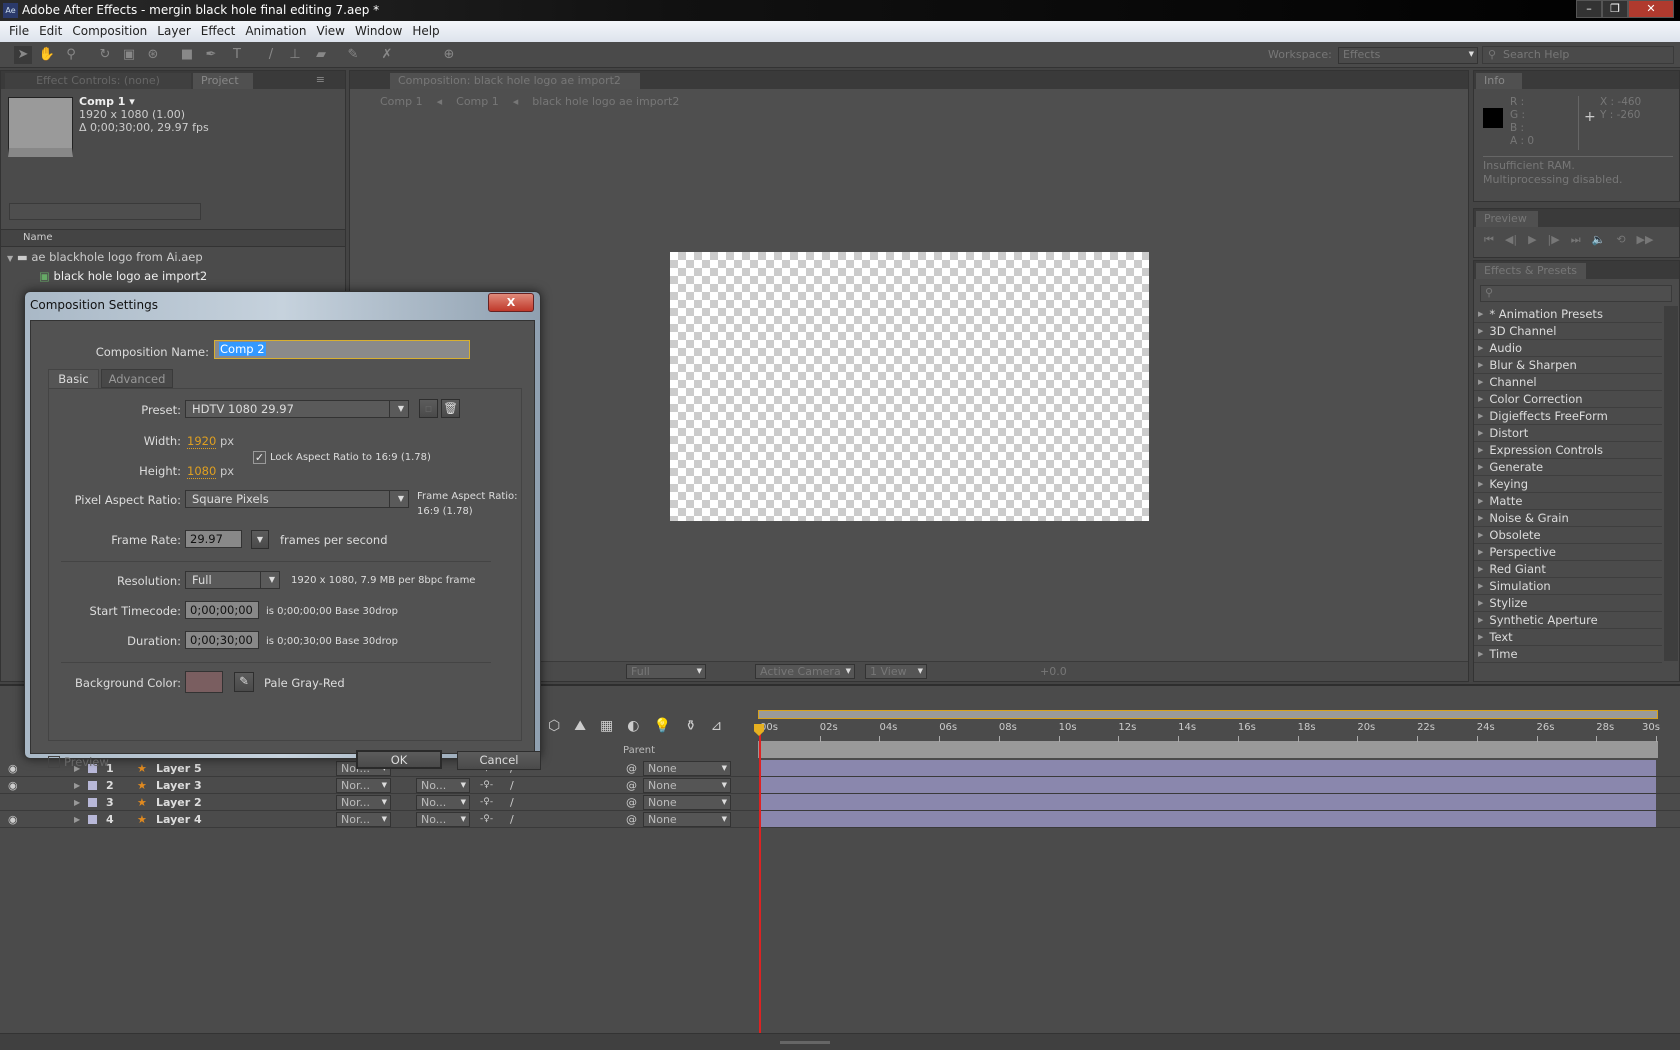  Describe the element at coordinates (259, 457) in the screenshot. I see `lock-aspect-checkbox: ✓` at that location.